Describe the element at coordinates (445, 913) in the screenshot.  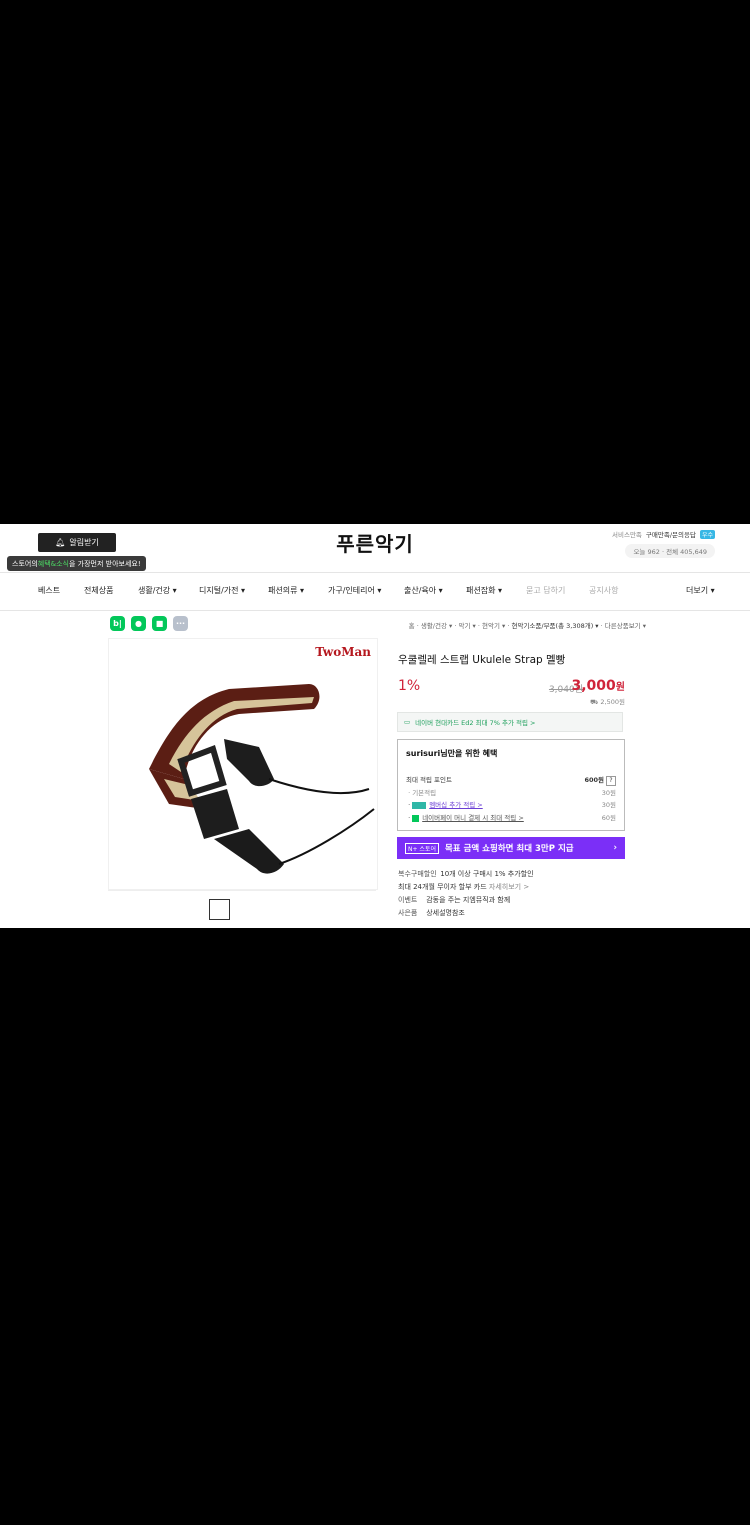
I see `gift-value: 상세설명참조` at that location.